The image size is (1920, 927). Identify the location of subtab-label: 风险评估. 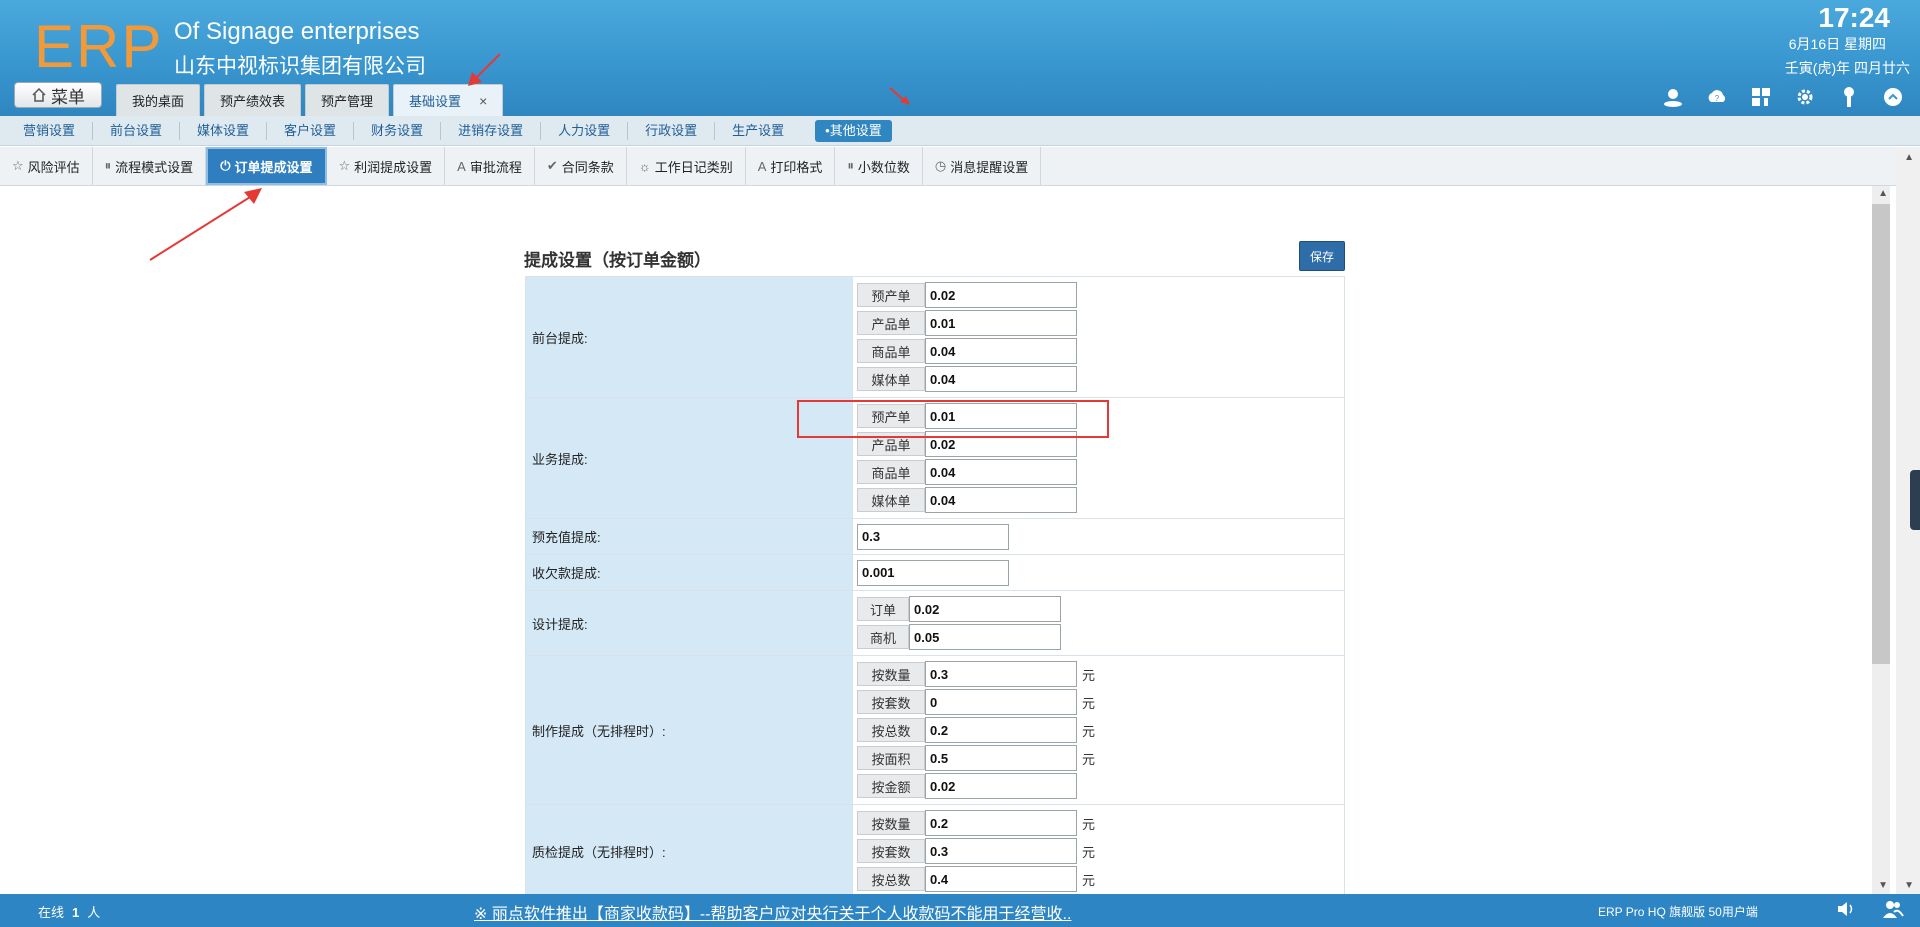
(53, 167).